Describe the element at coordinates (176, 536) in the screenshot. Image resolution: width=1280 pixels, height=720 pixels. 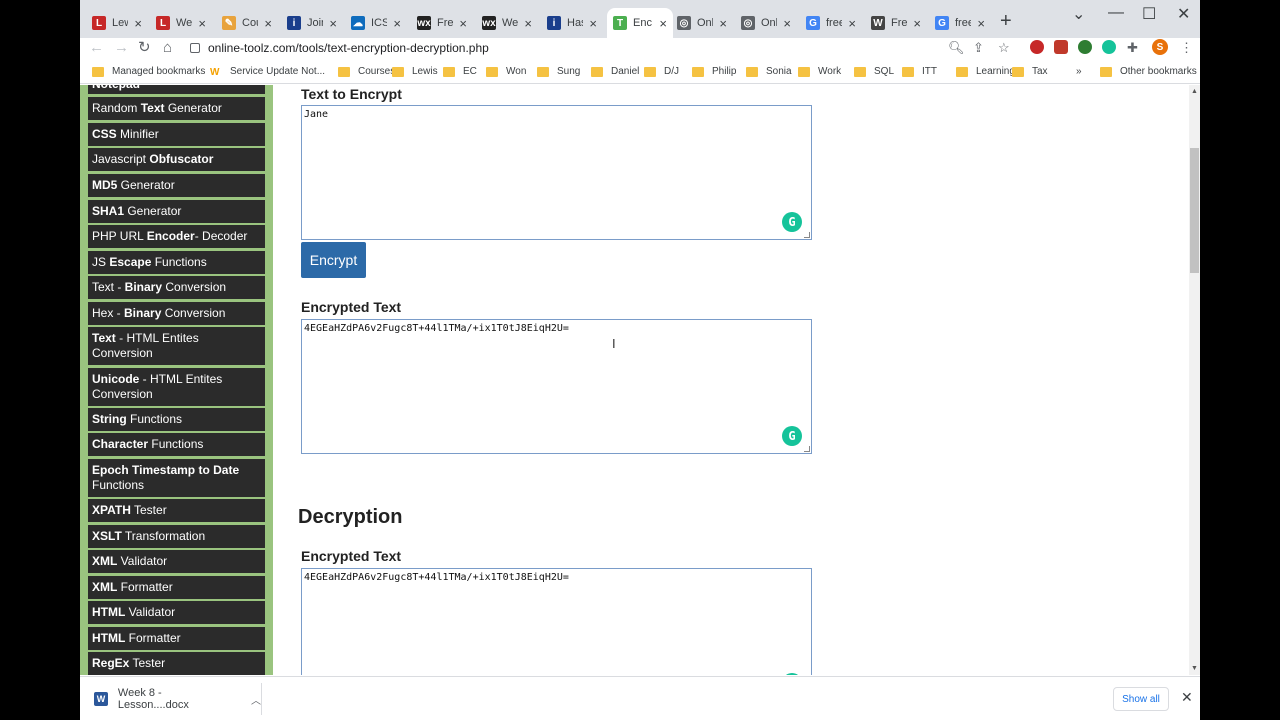
I see `sidebar-tool-link: XSLT Transformation` at that location.